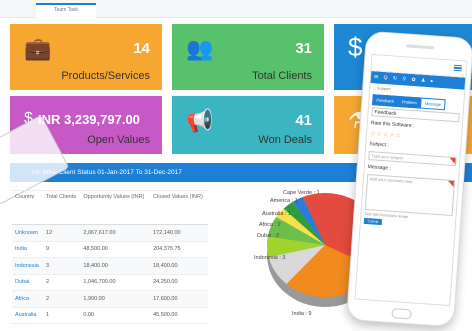  I want to click on tab-message: Message, so click(433, 104).